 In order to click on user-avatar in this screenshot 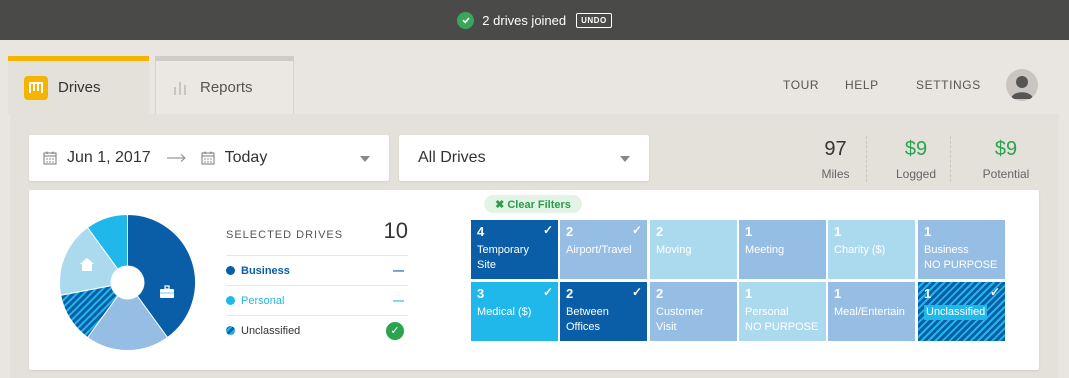, I will do `click(1022, 85)`.